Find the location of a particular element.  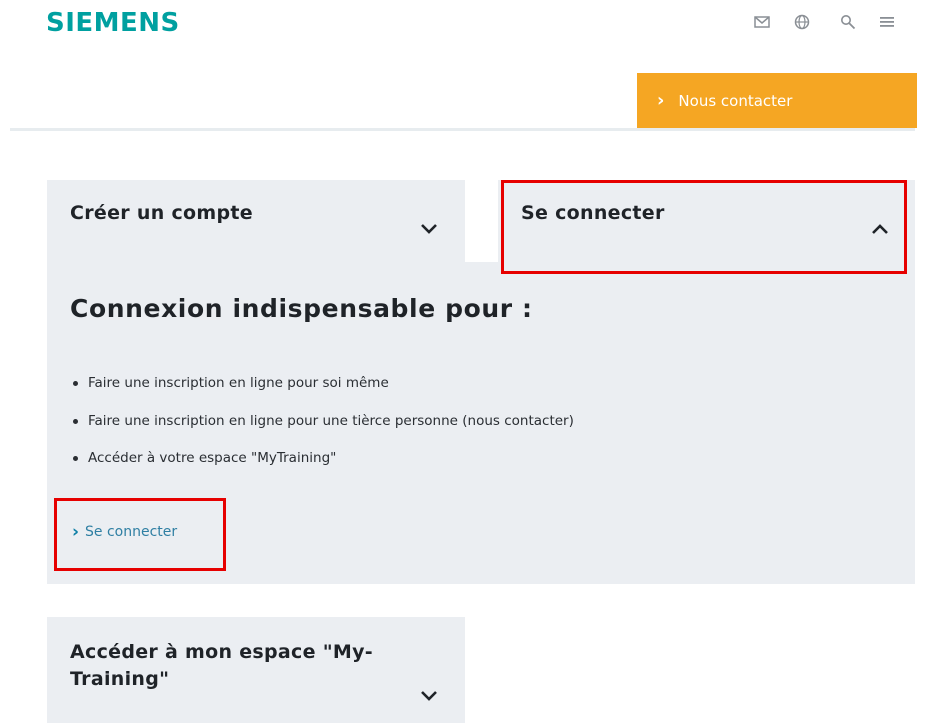

accordion-my-training-label-line2: Training" is located at coordinates (120, 679).